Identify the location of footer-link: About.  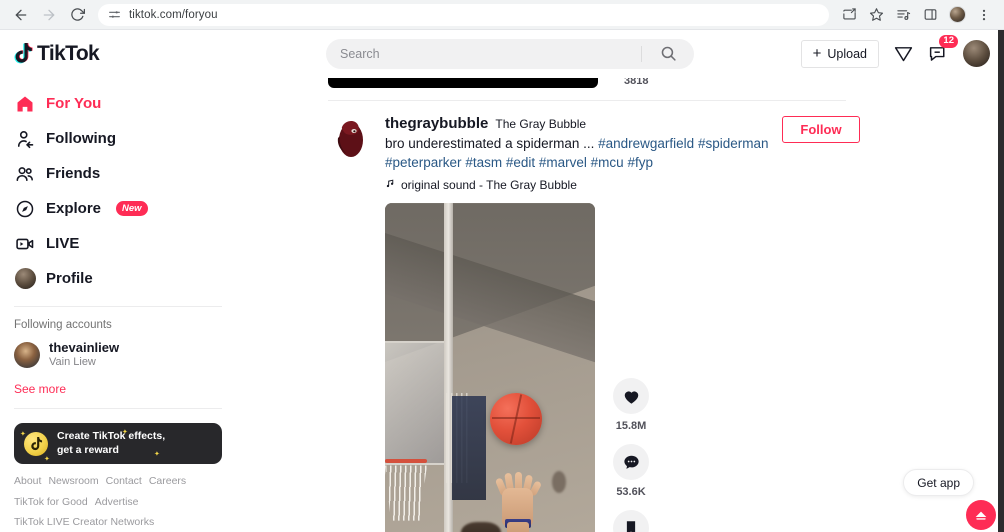
(27, 481).